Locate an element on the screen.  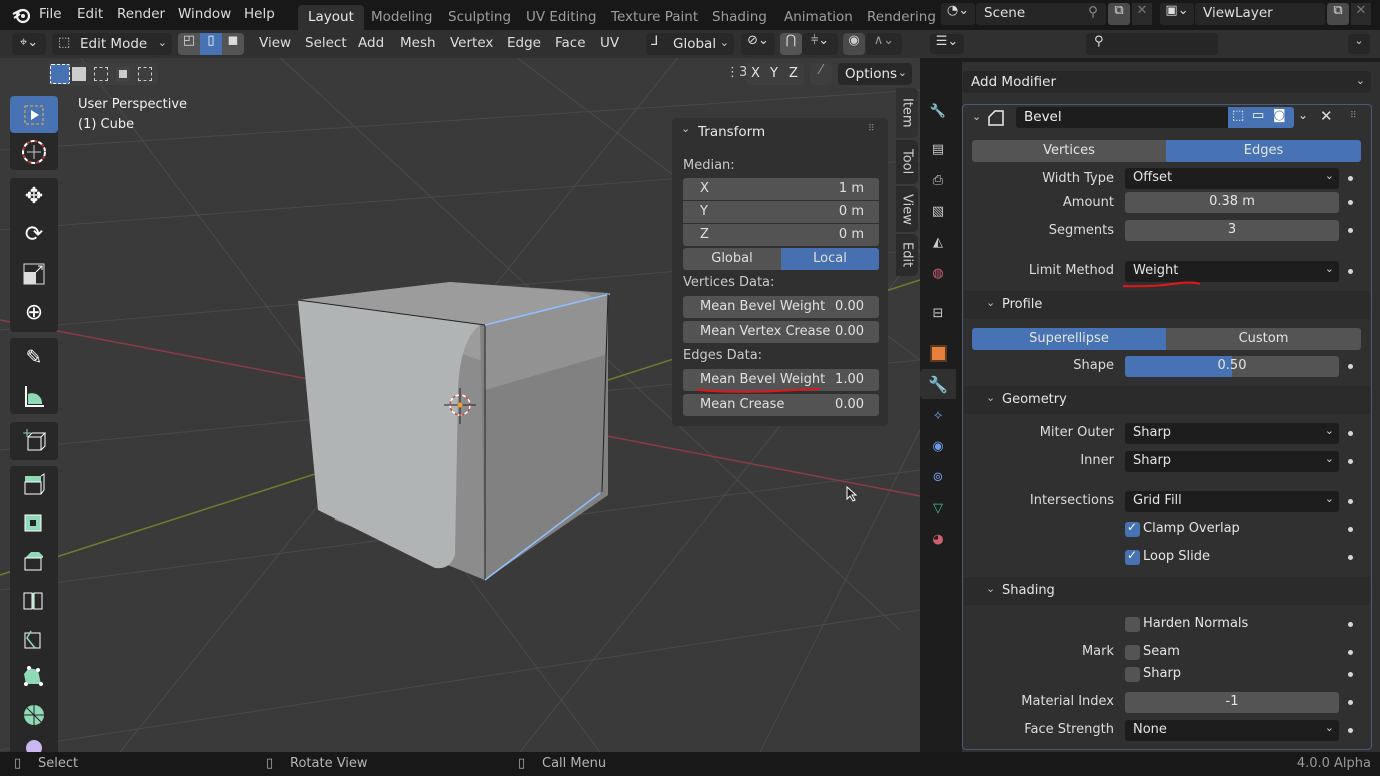
auto-merge-icon: ⁄ is located at coordinates (821, 74).